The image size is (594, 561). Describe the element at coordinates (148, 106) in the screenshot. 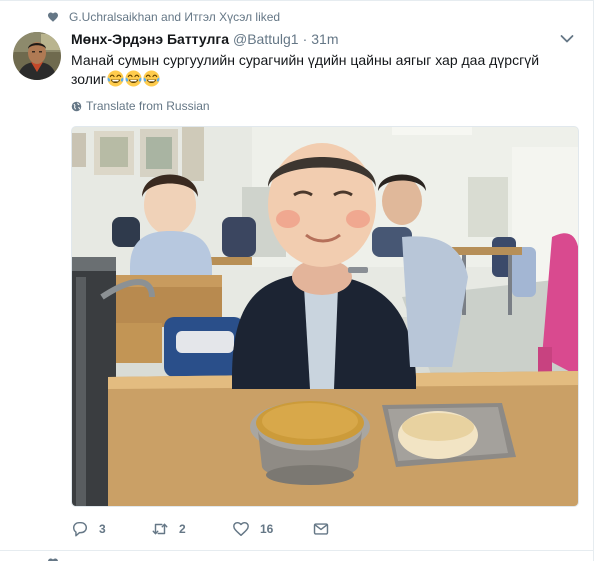

I see `translate-label: Translate from Russian` at that location.